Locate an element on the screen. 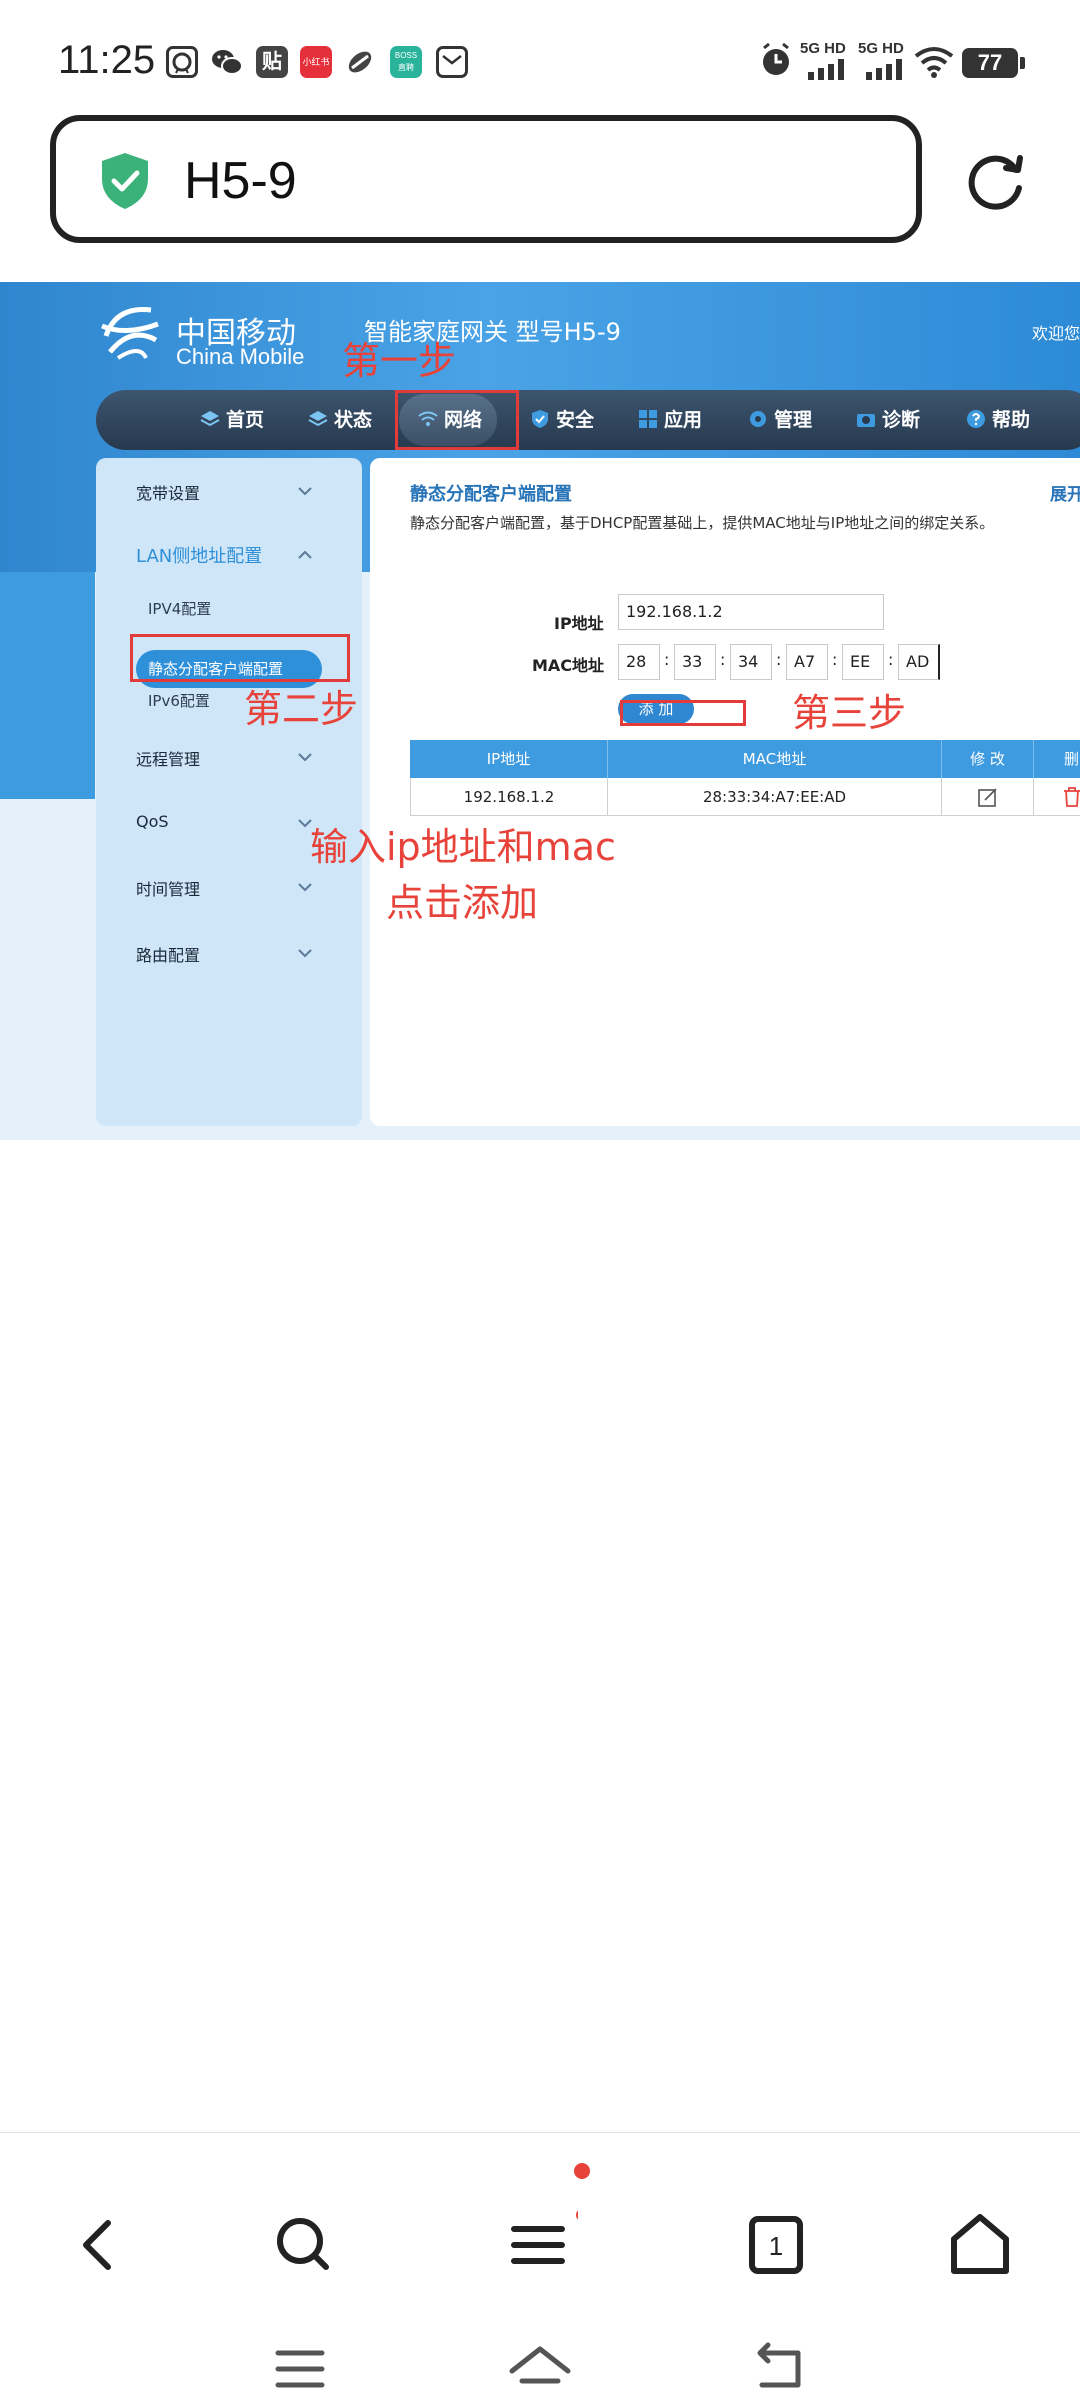 This screenshot has height=2408, width=1080. nav-manage: 管理 is located at coordinates (780, 420).